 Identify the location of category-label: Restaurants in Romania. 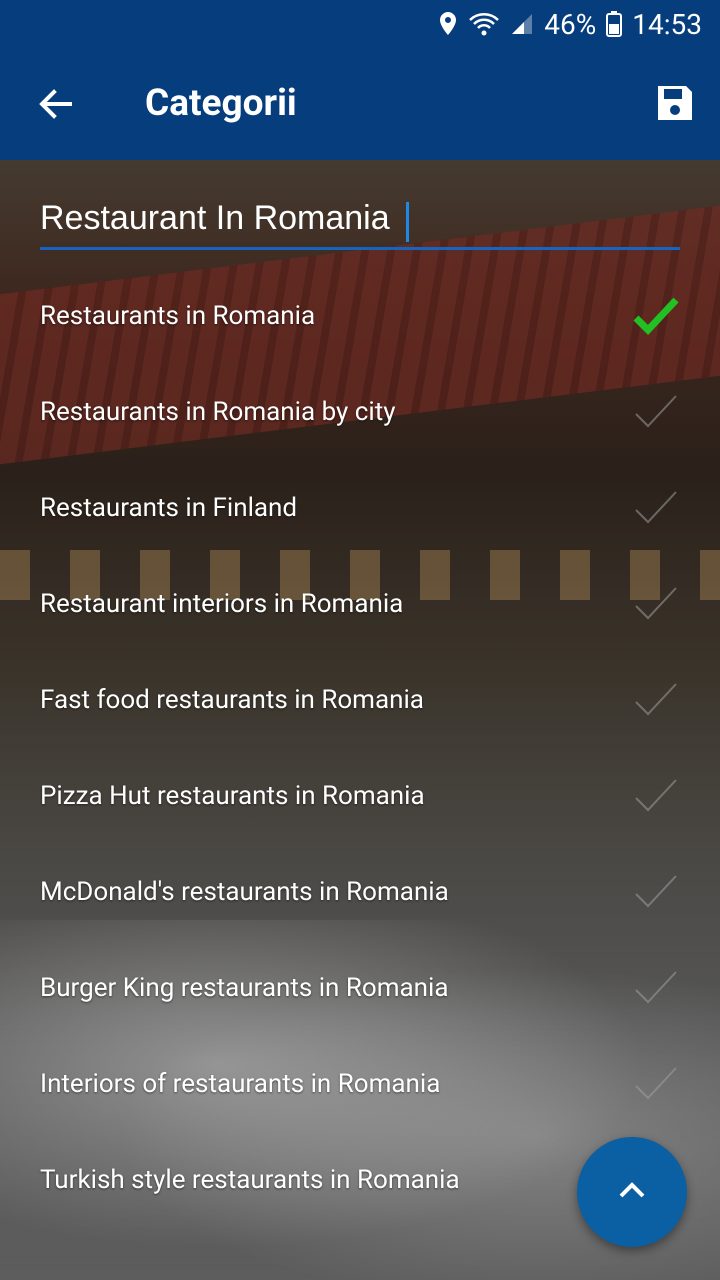
(178, 316).